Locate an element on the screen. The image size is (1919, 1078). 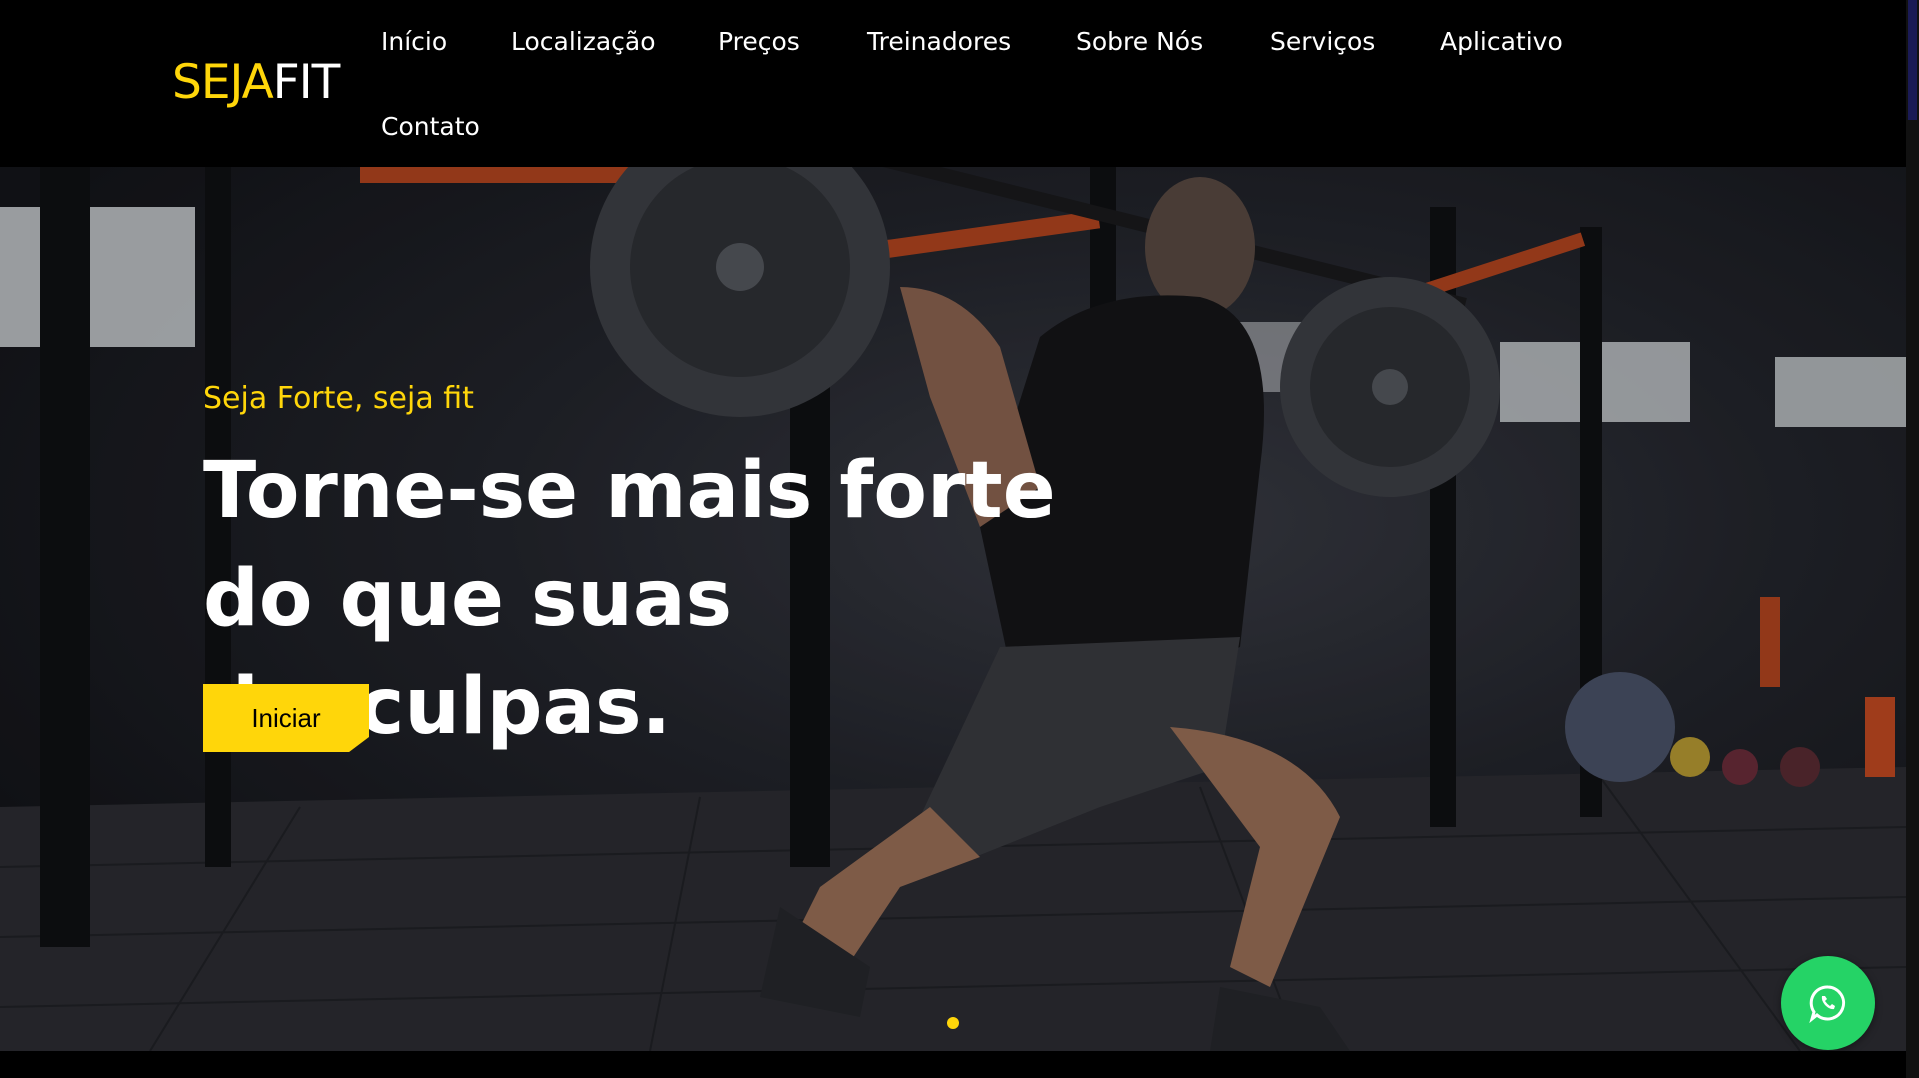
whatsapp-button is located at coordinates (1828, 1003).